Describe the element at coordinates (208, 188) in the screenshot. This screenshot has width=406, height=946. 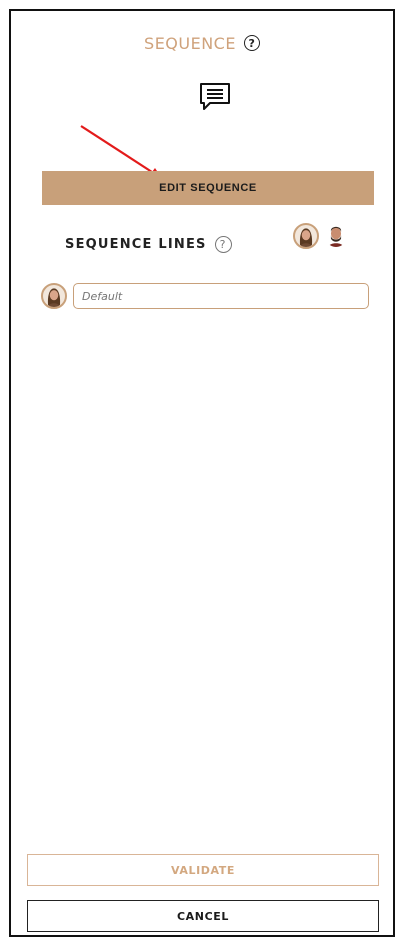
I see `edit-sequence-button: EDIT SEQUENCE` at that location.